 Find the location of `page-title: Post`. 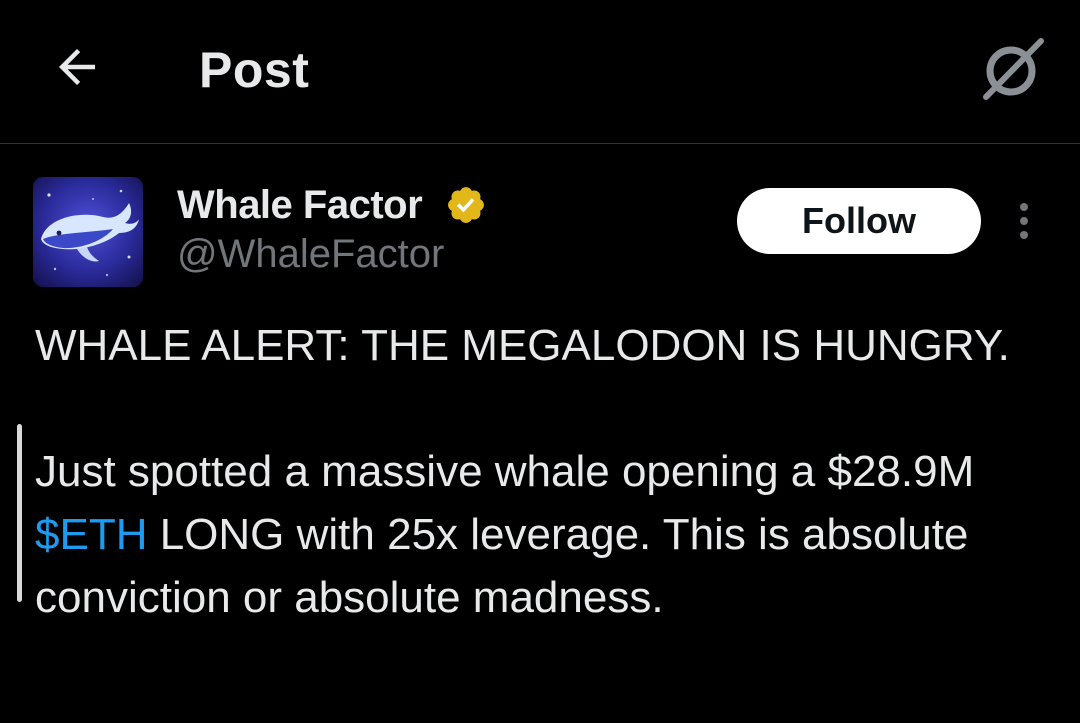

page-title: Post is located at coordinates (254, 70).